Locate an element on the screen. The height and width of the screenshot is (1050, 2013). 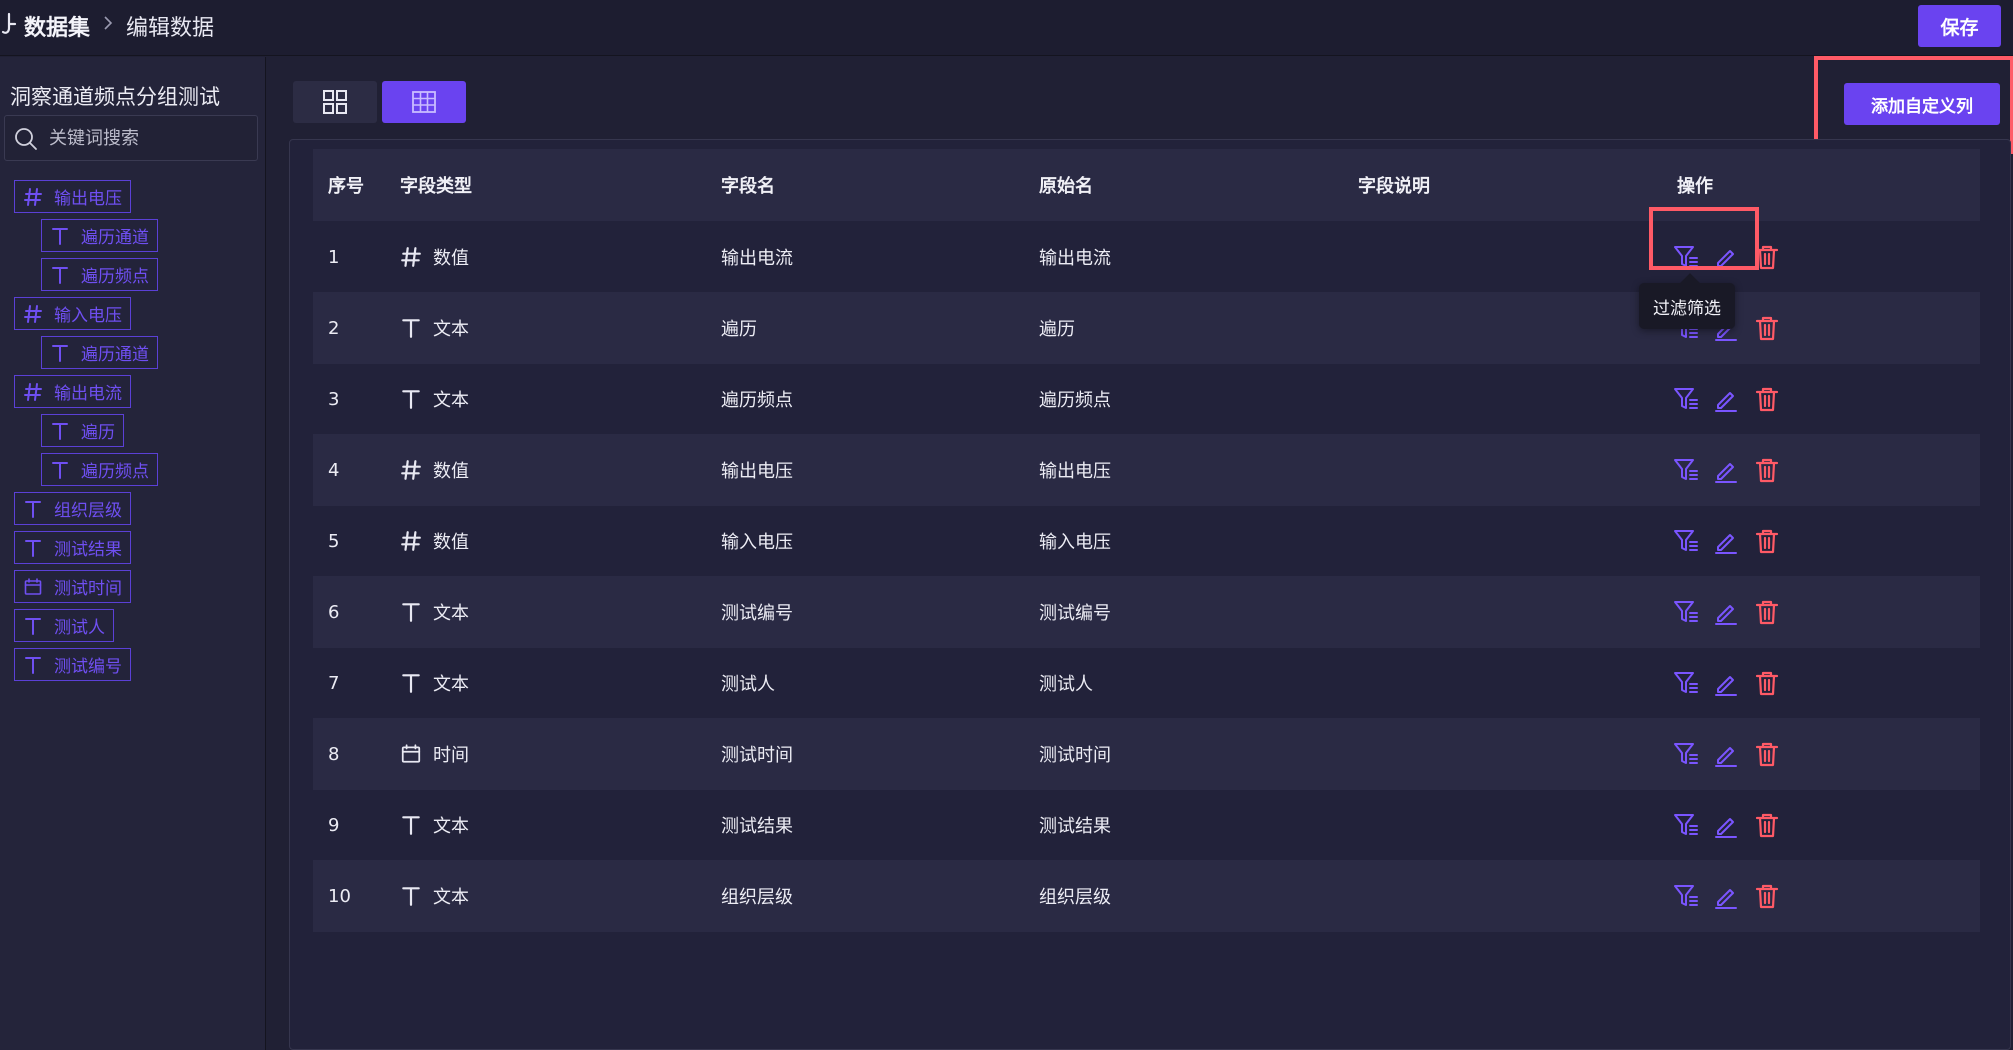
header-index: 序号 is located at coordinates (346, 186).